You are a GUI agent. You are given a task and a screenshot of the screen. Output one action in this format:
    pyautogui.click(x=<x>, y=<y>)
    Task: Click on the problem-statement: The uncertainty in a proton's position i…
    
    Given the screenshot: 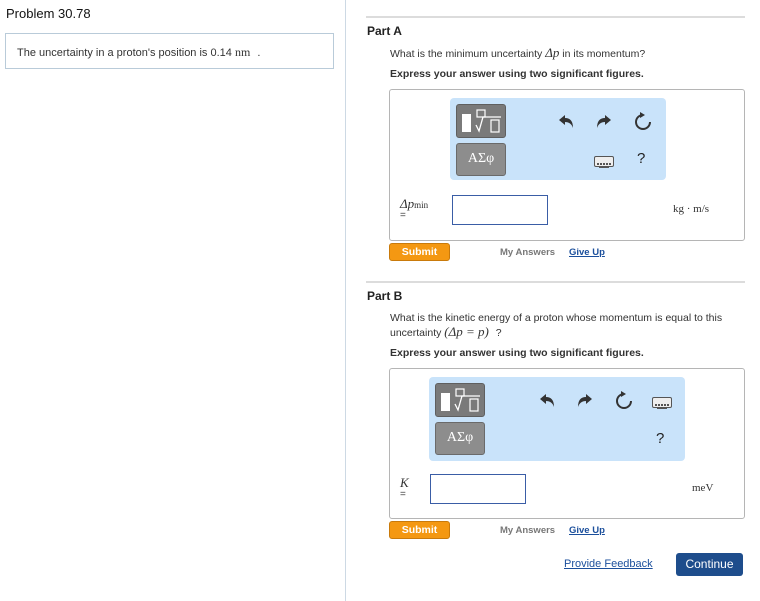 What is the action you would take?
    pyautogui.click(x=169, y=51)
    